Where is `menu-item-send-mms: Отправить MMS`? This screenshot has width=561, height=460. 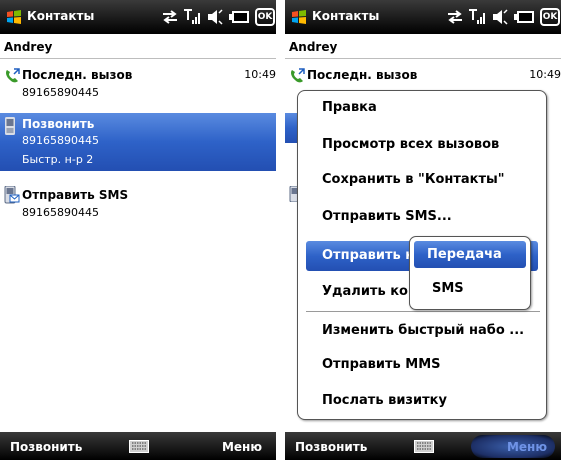
menu-item-send-mms: Отправить MMS is located at coordinates (381, 364).